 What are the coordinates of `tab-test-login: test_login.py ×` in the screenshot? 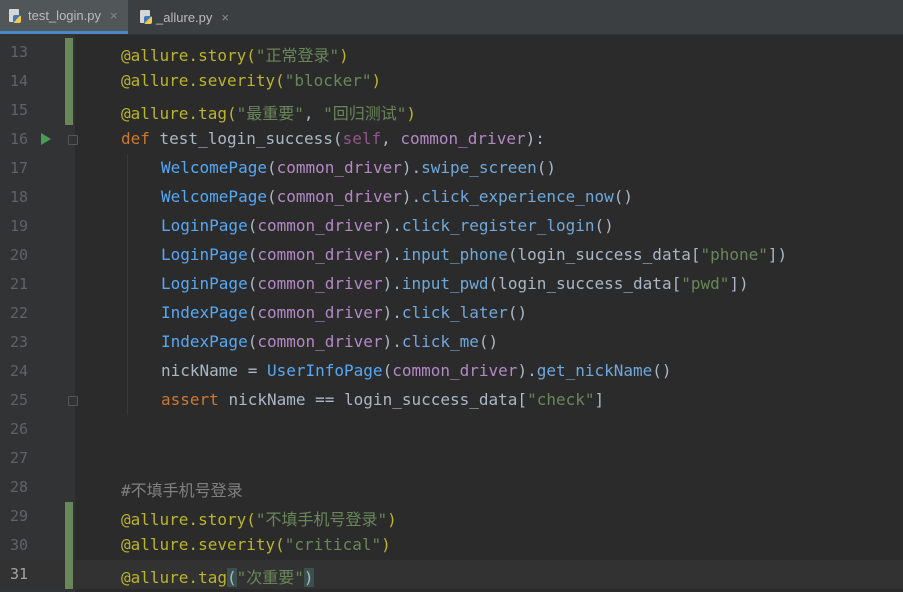 It's located at (64, 17).